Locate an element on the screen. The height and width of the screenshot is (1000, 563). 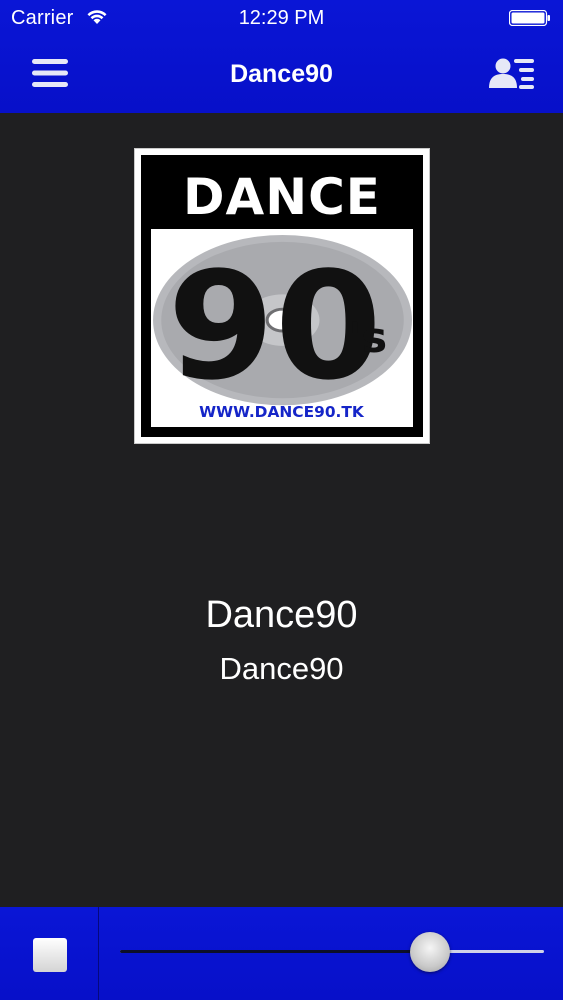
stop-button-area is located at coordinates (49, 953).